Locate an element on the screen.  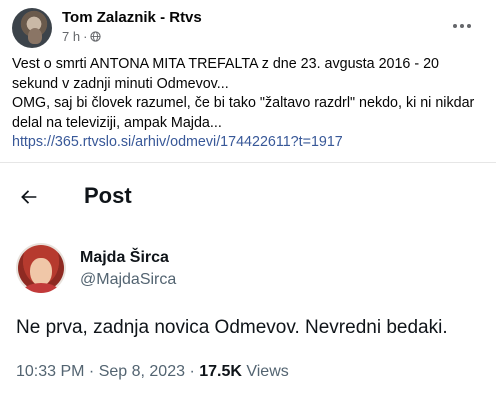
more-options-icon is located at coordinates (462, 26).